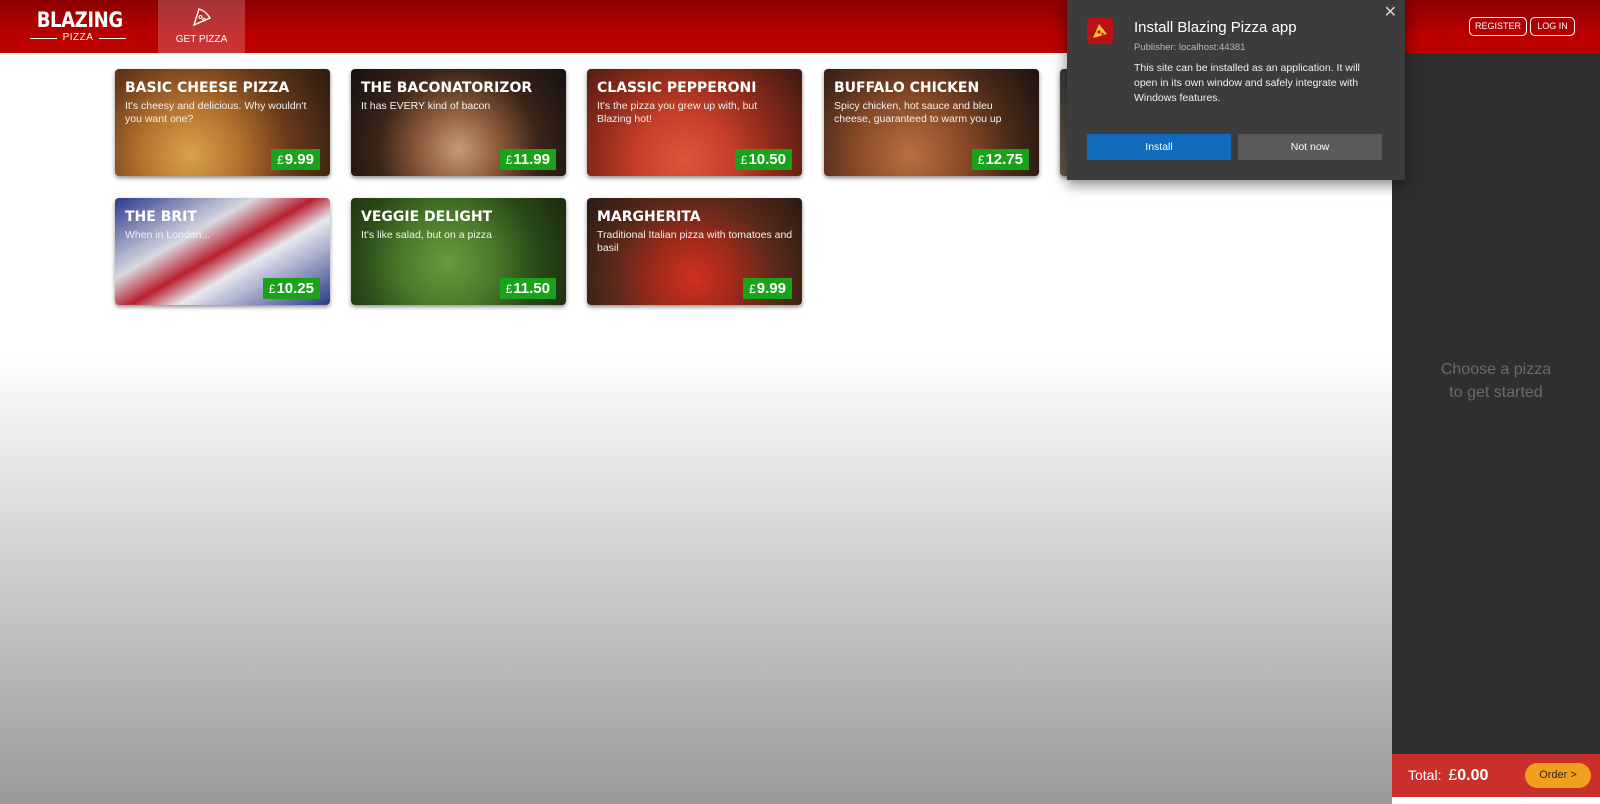  Describe the element at coordinates (78, 38) in the screenshot. I see `logo-sub-text: PIZZA` at that location.